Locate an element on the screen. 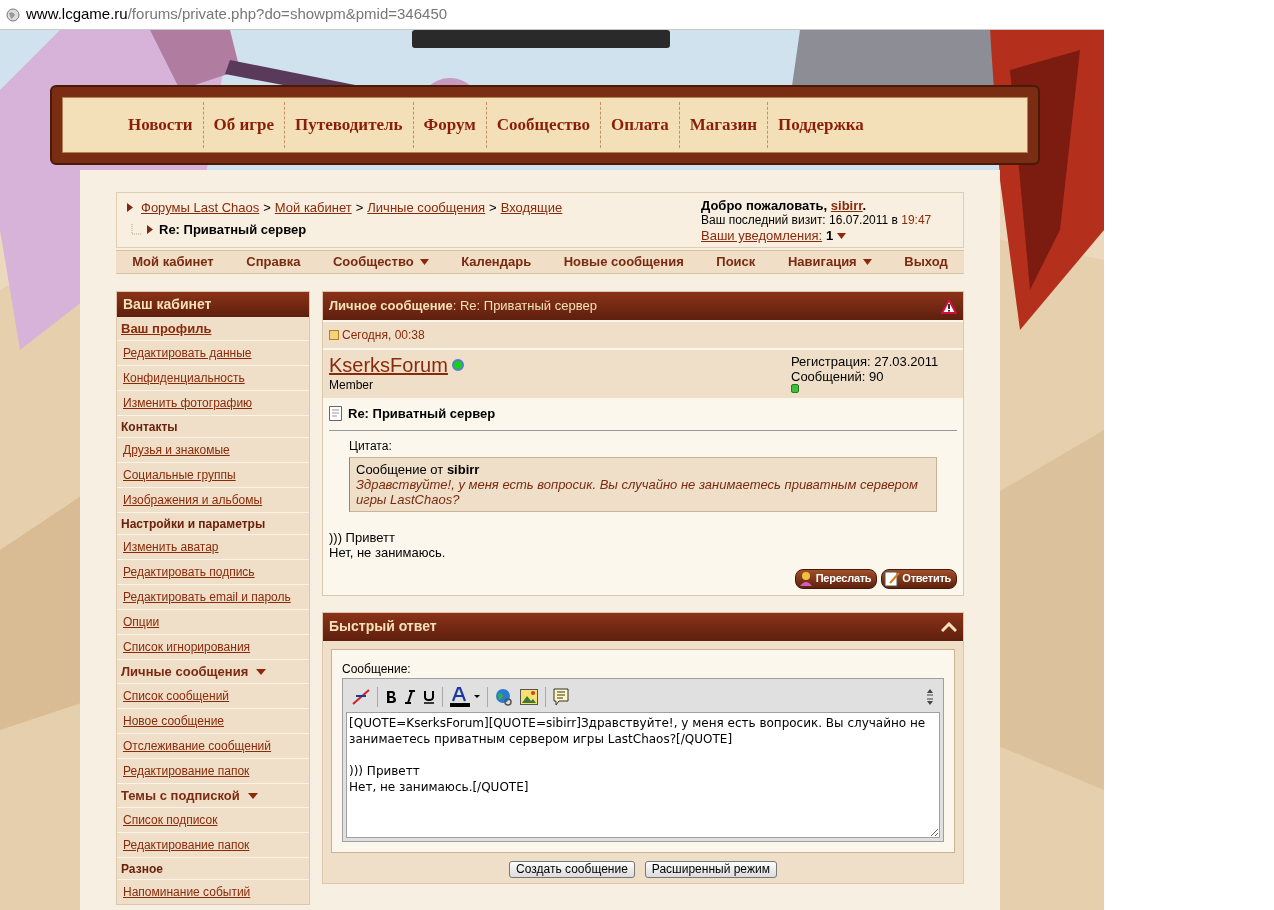  sidebar-link: Редактировать email и пароль is located at coordinates (207, 597).